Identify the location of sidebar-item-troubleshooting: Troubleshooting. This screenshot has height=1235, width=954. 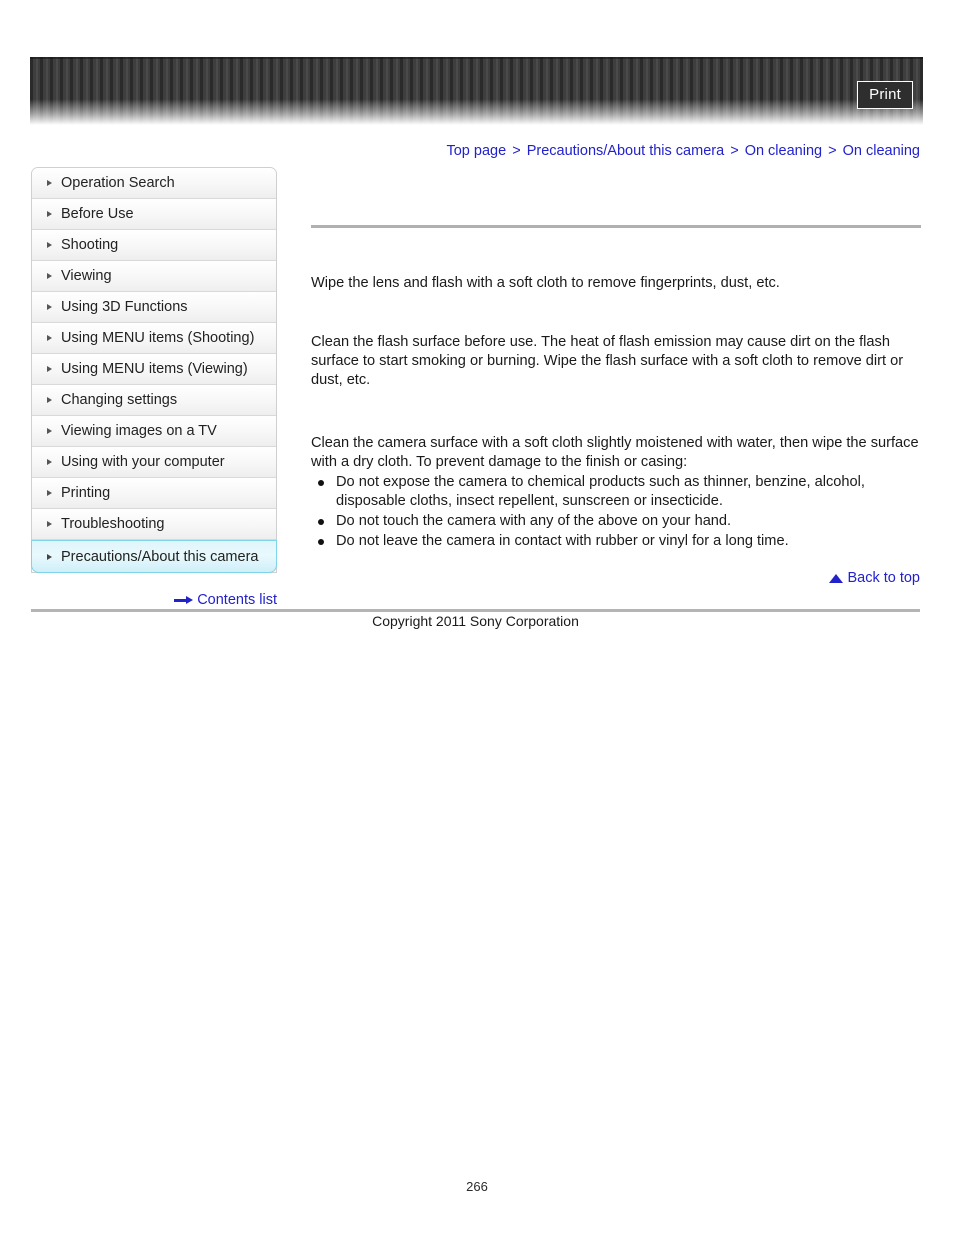
(154, 524).